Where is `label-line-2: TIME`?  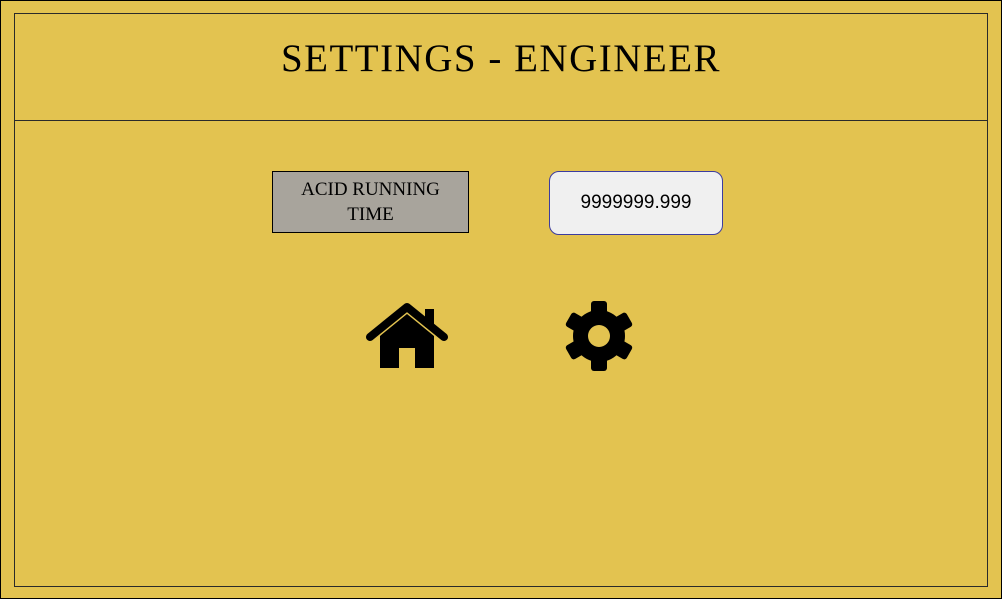
label-line-2: TIME is located at coordinates (370, 214).